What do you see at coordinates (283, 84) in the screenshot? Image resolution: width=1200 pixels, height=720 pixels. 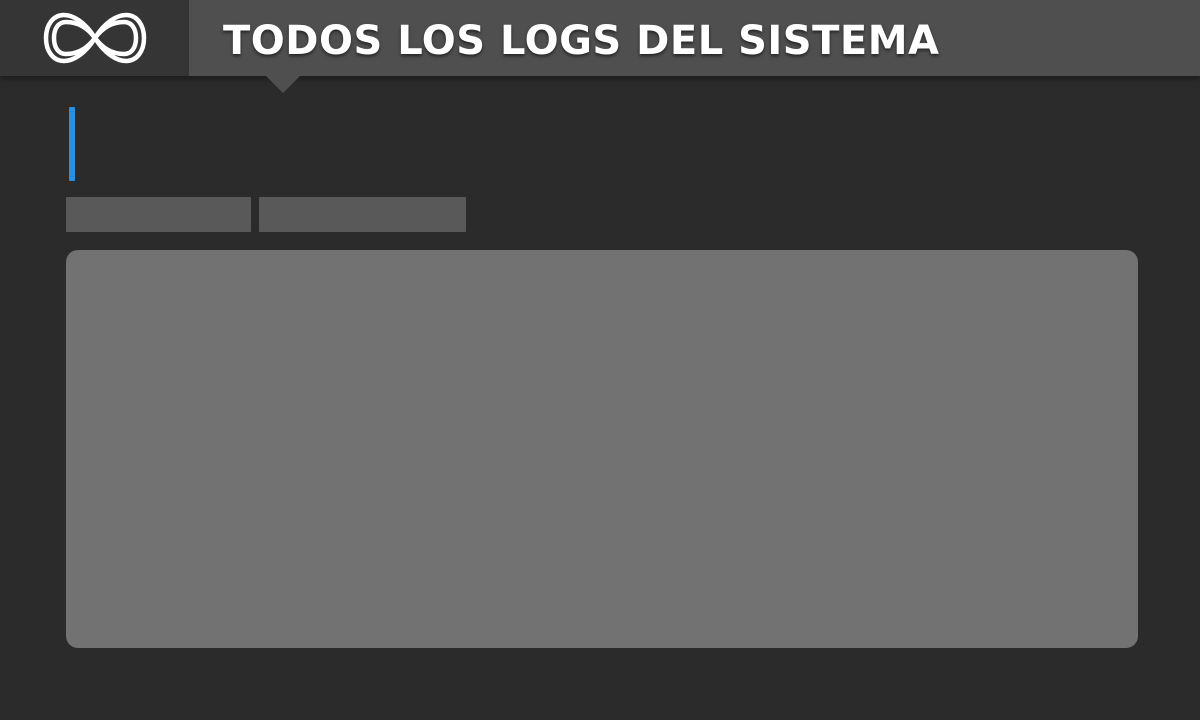 I see `header-pointer` at bounding box center [283, 84].